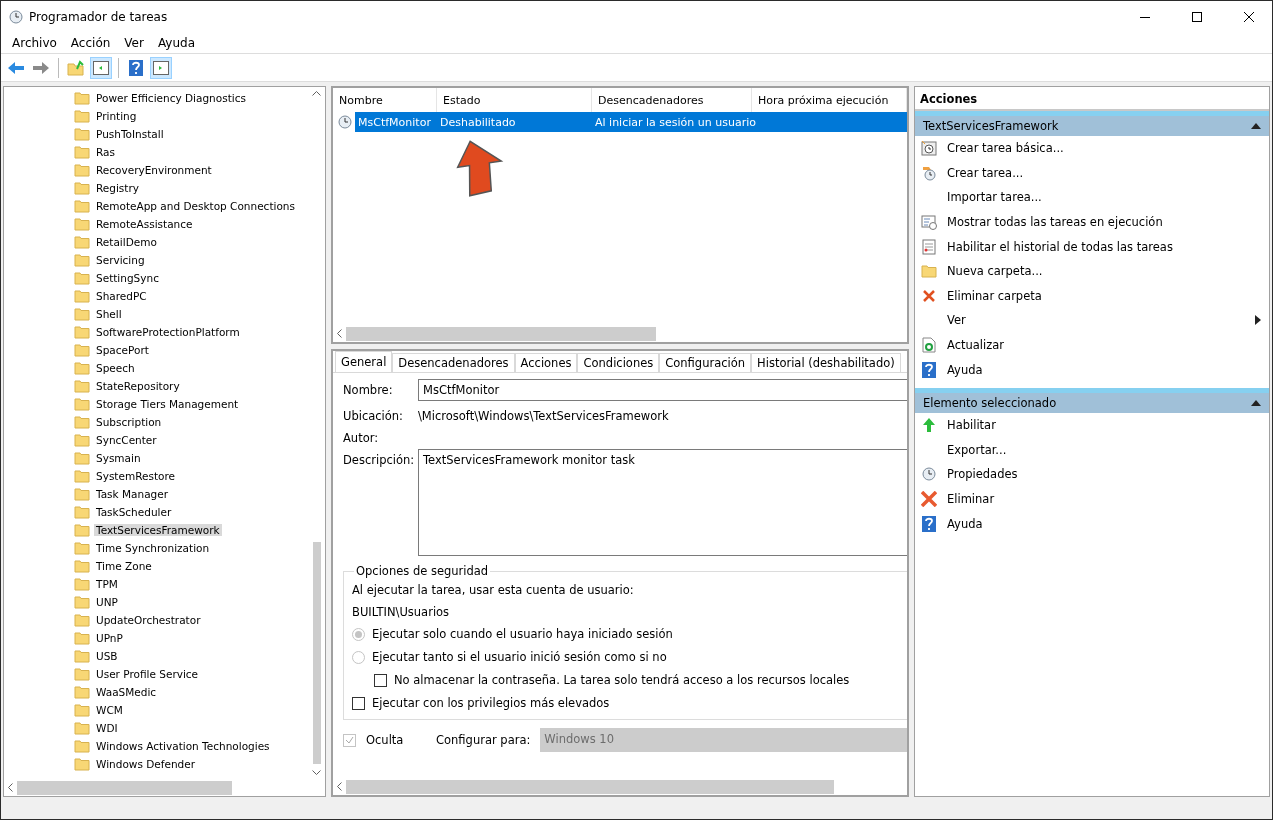  Describe the element at coordinates (1092, 345) in the screenshot. I see `action-item: Actualizar` at that location.